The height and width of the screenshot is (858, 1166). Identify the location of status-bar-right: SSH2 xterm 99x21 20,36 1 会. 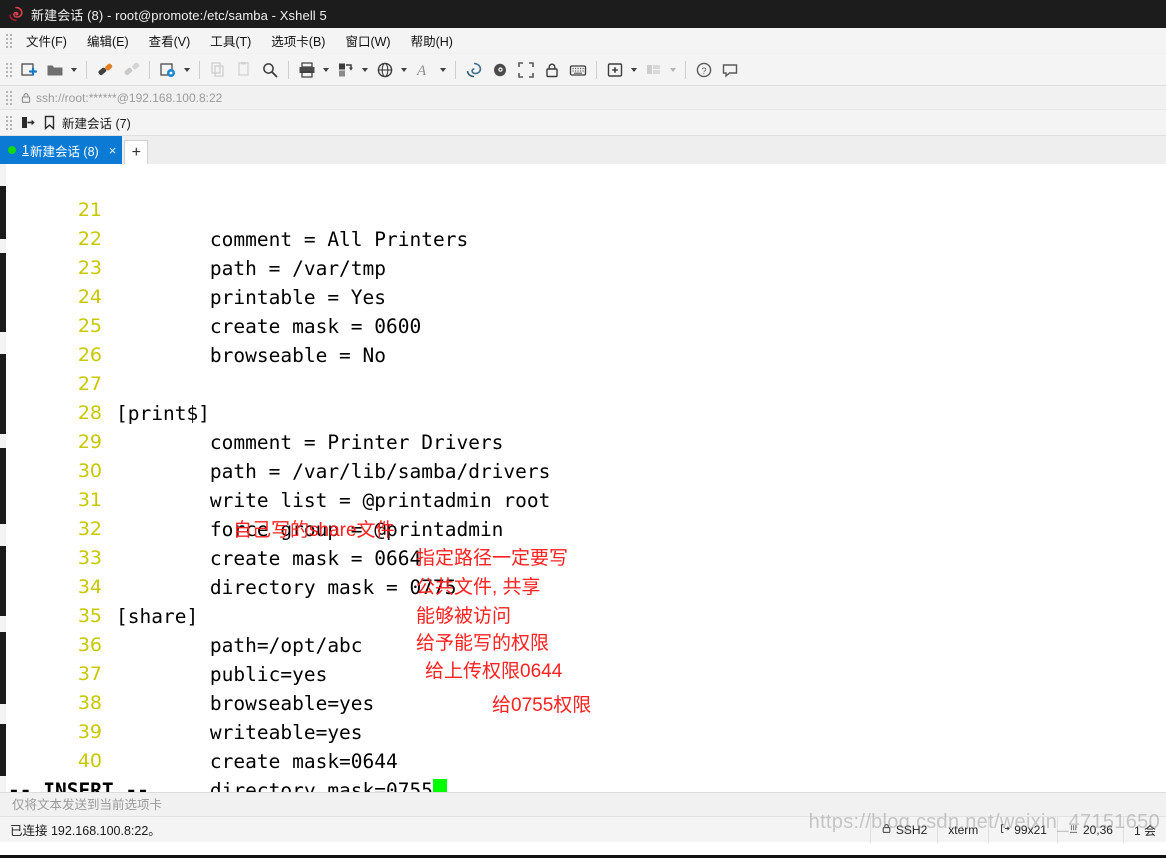
(1017, 830).